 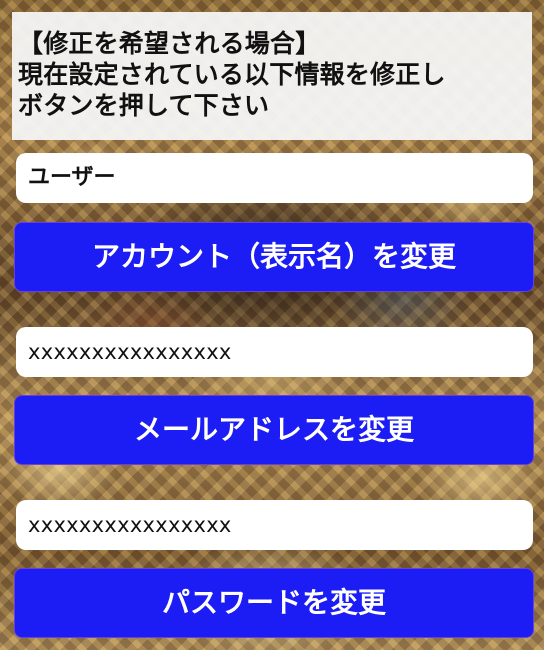 What do you see at coordinates (144, 105) in the screenshot?
I see `notice-text-line-2: ボタンを押して下さい` at bounding box center [144, 105].